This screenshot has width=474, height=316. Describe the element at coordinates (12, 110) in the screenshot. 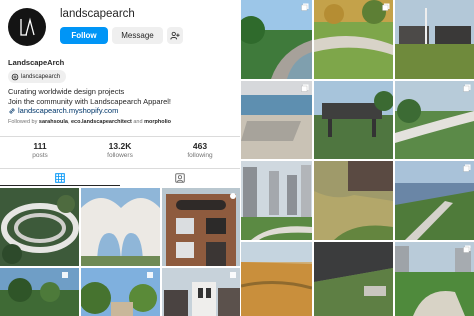

I see `link-icon` at that location.